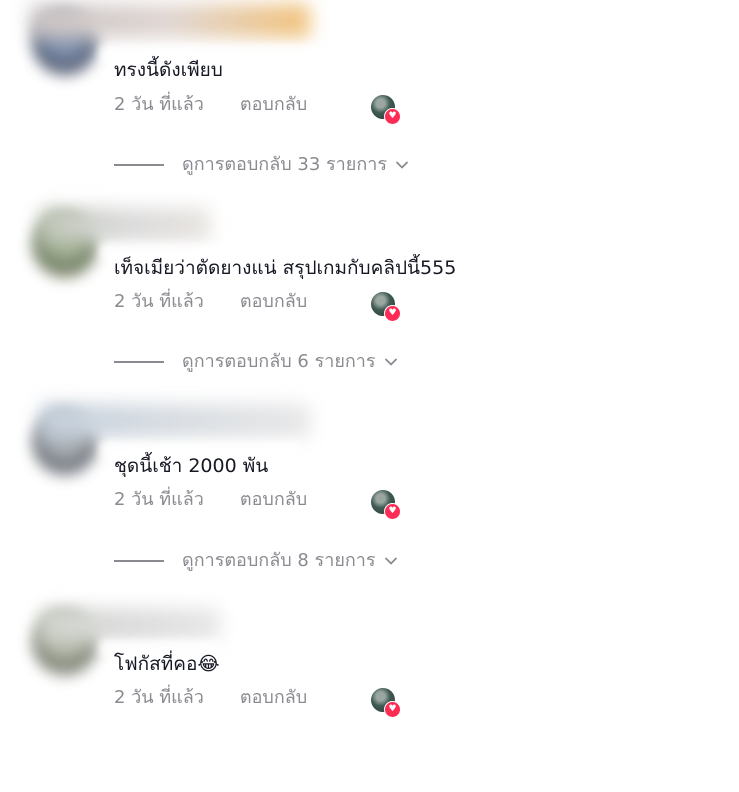  Describe the element at coordinates (167, 664) in the screenshot. I see `comment-text: โฟกัสที่คอ😂` at that location.